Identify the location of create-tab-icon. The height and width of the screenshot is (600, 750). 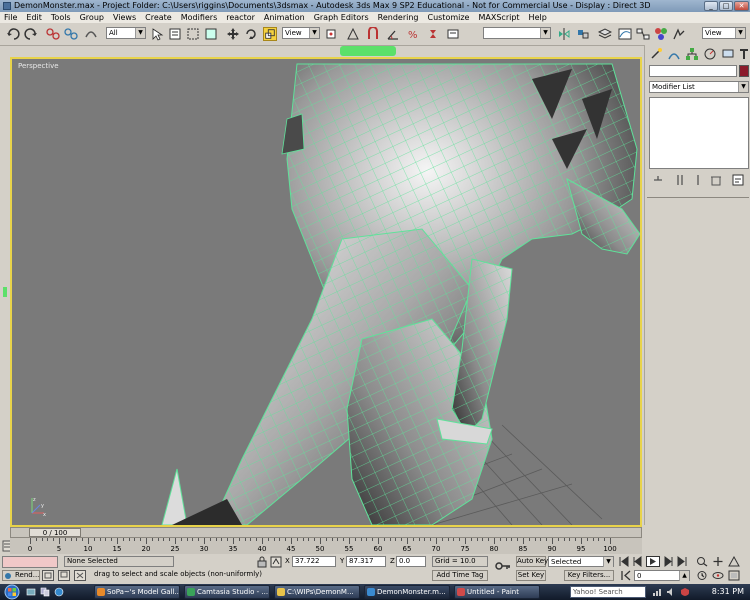
(656, 54).